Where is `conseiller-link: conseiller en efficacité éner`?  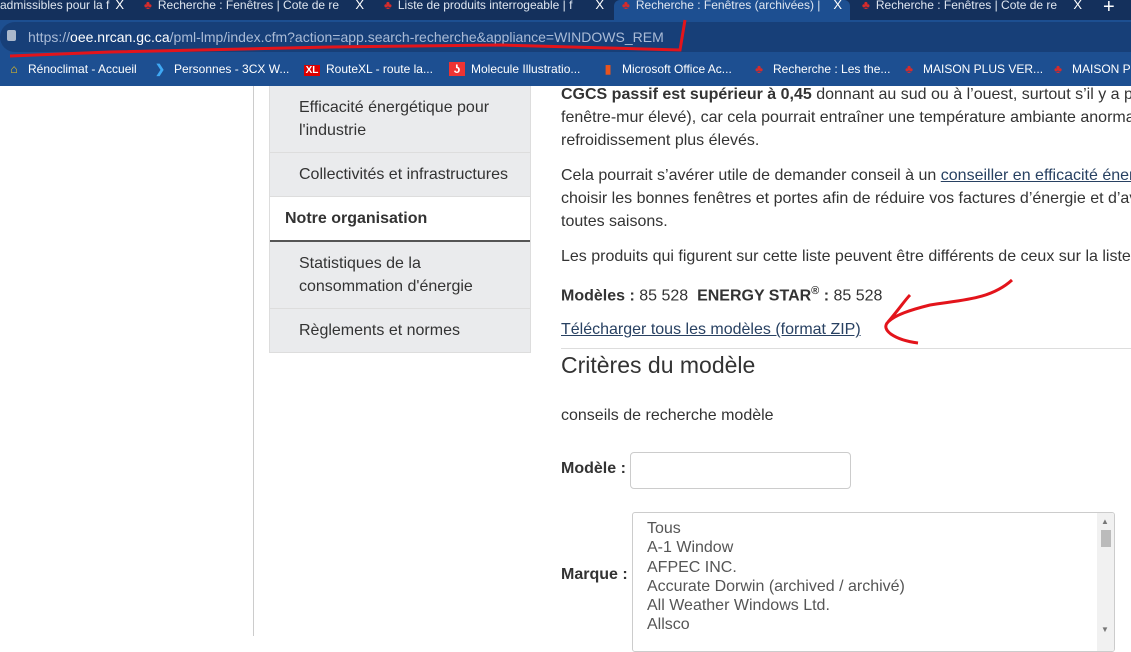 conseiller-link: conseiller en efficacité éner is located at coordinates (1036, 175).